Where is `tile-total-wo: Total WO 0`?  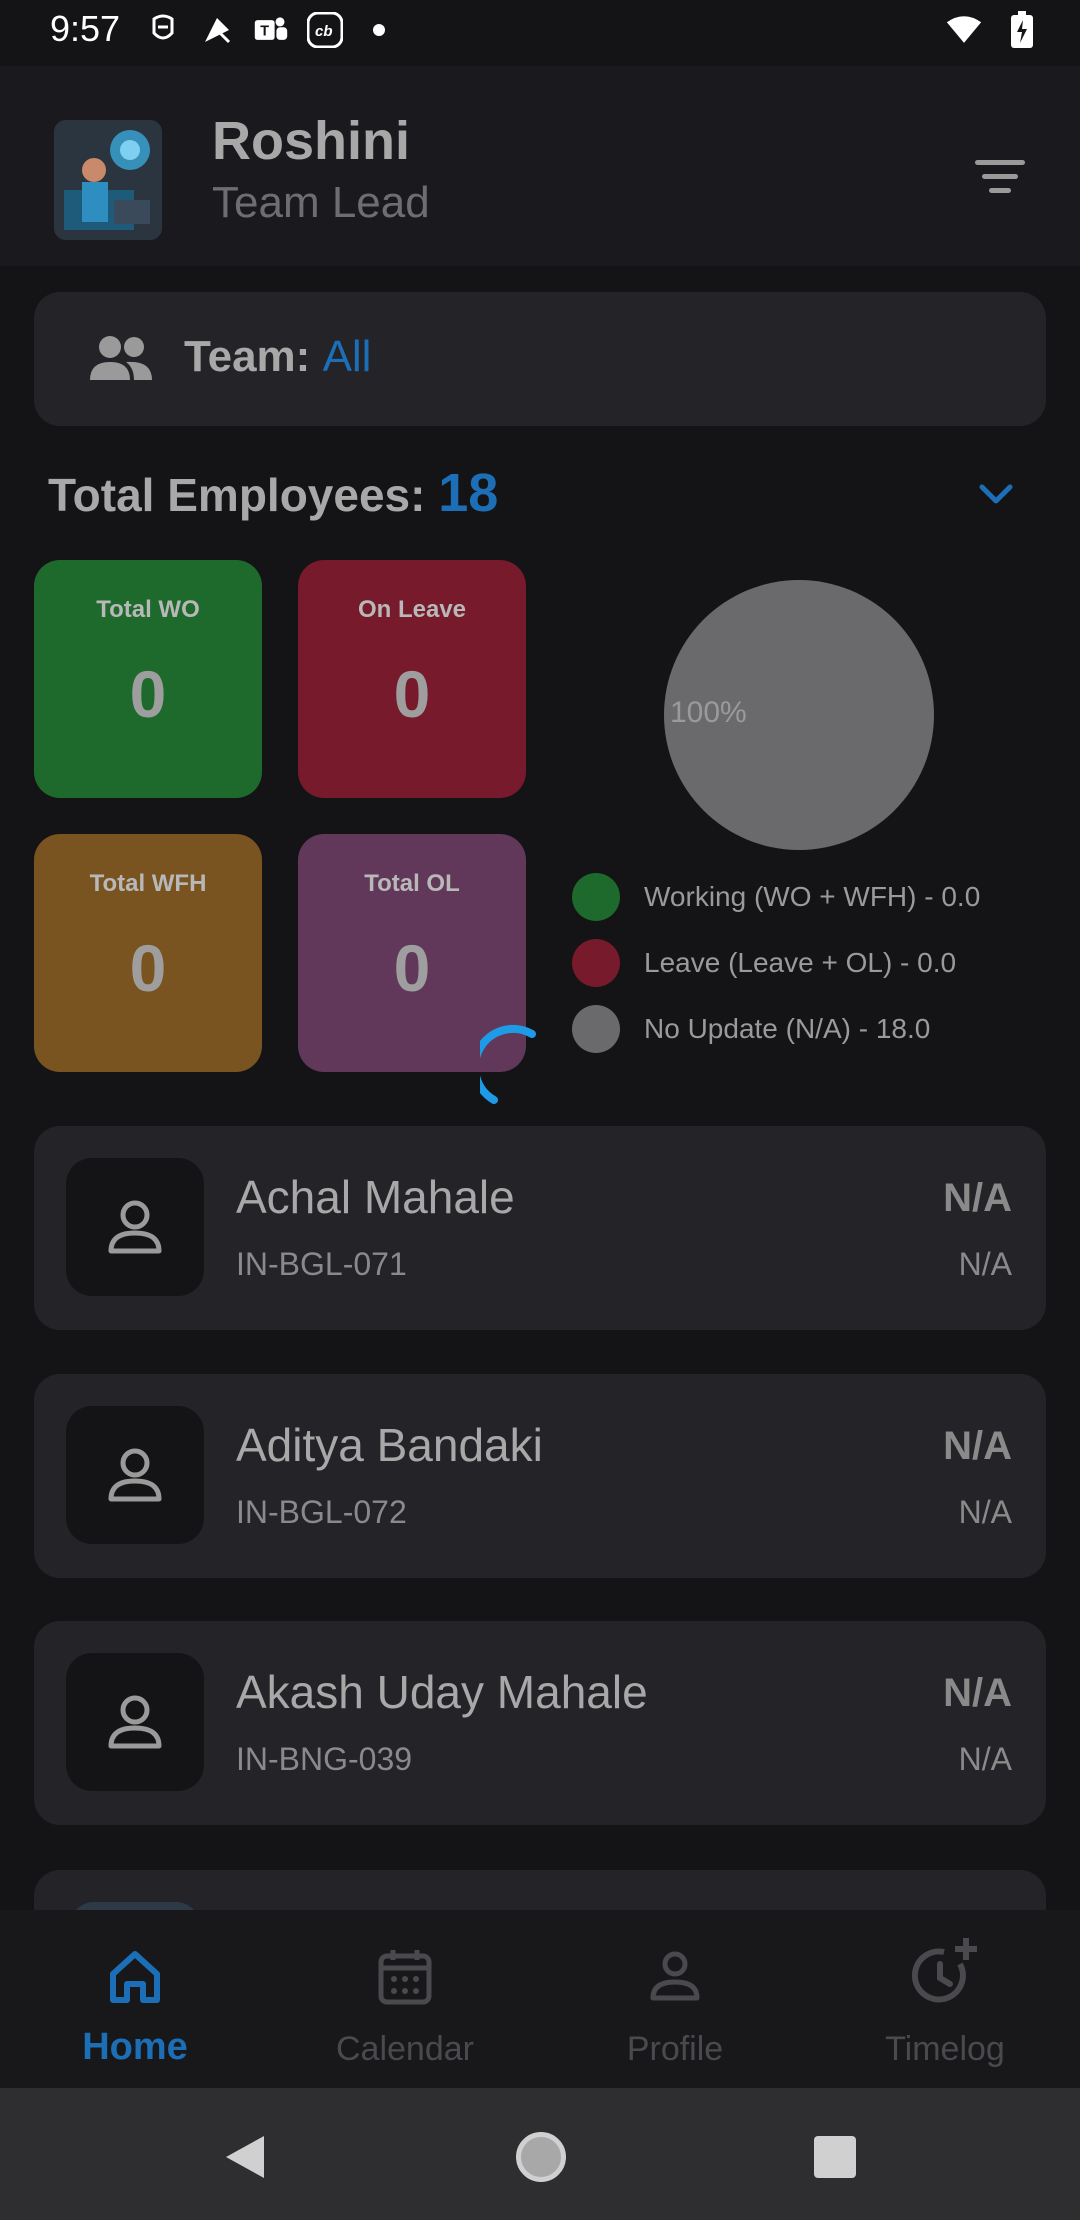 tile-total-wo: Total WO 0 is located at coordinates (148, 679).